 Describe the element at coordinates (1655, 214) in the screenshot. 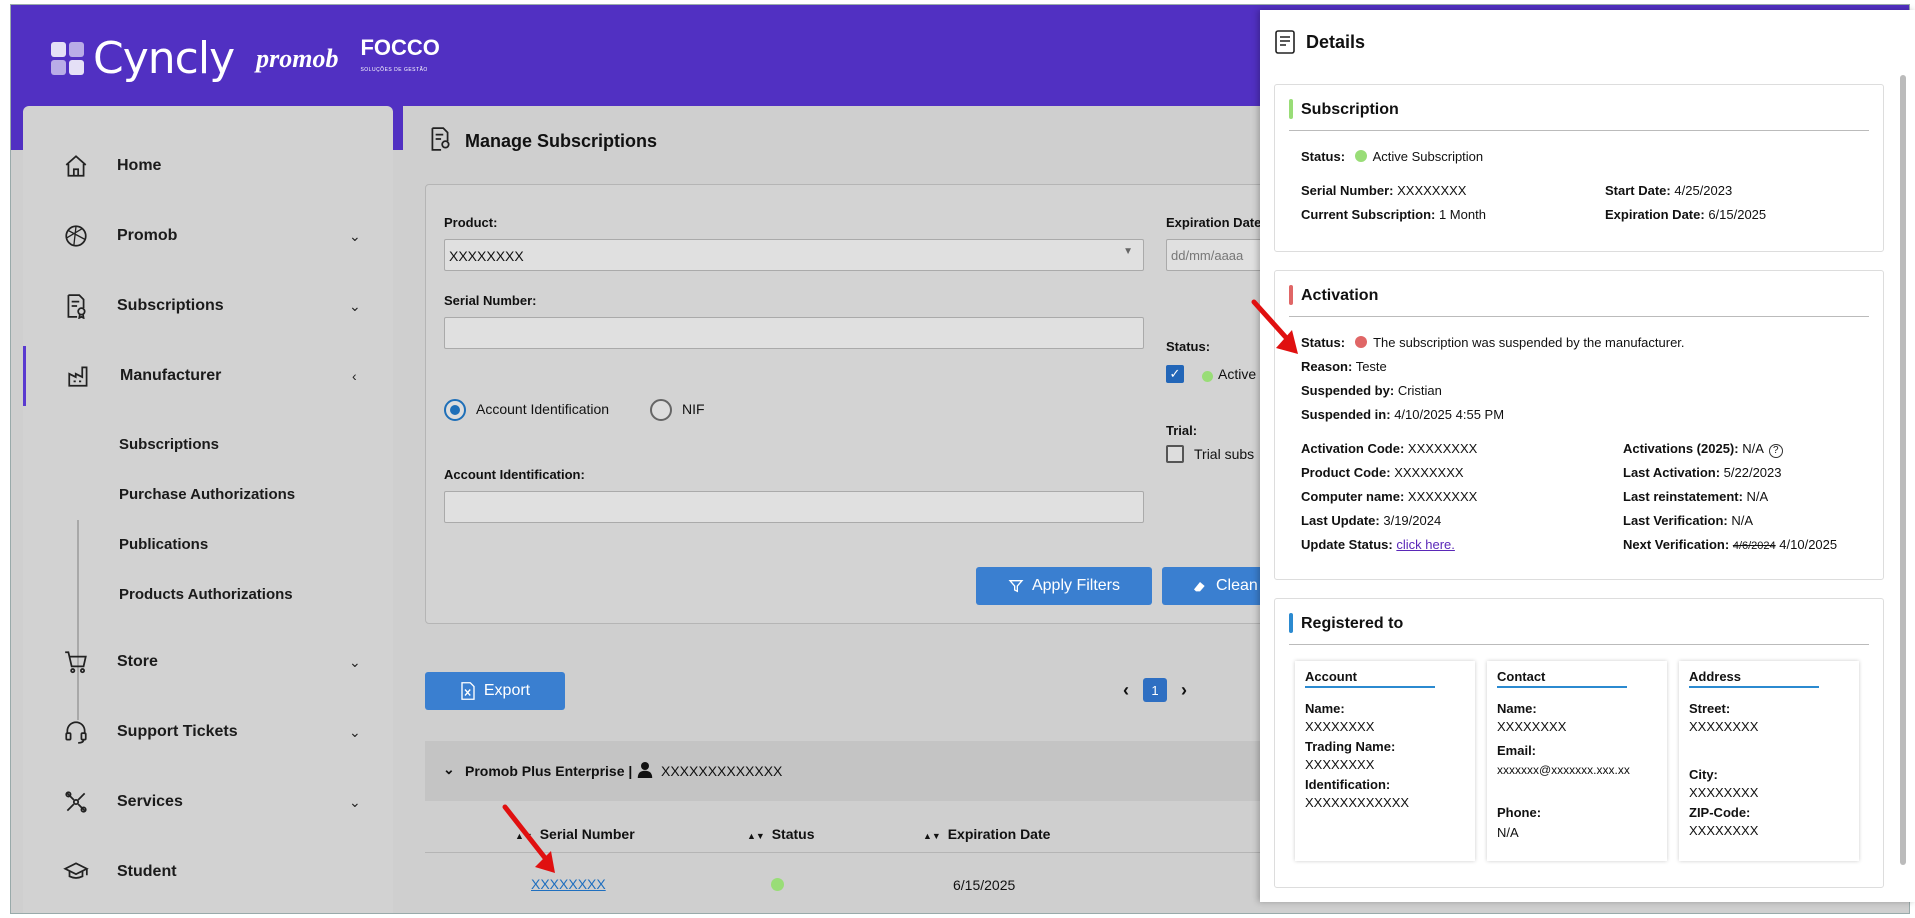

I see `kv-label: Expiration Date:` at that location.